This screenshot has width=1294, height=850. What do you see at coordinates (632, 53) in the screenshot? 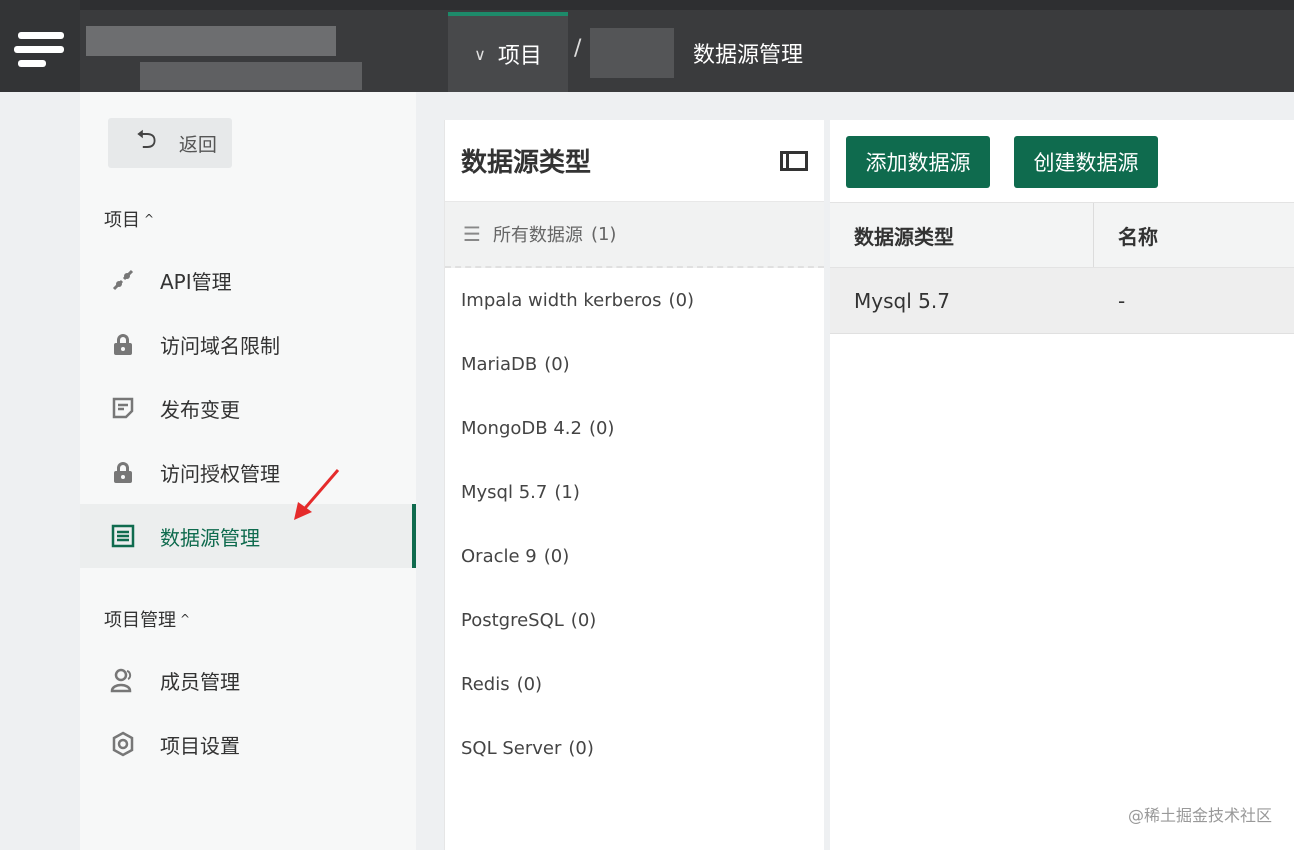
I see `project-name-blurred` at bounding box center [632, 53].